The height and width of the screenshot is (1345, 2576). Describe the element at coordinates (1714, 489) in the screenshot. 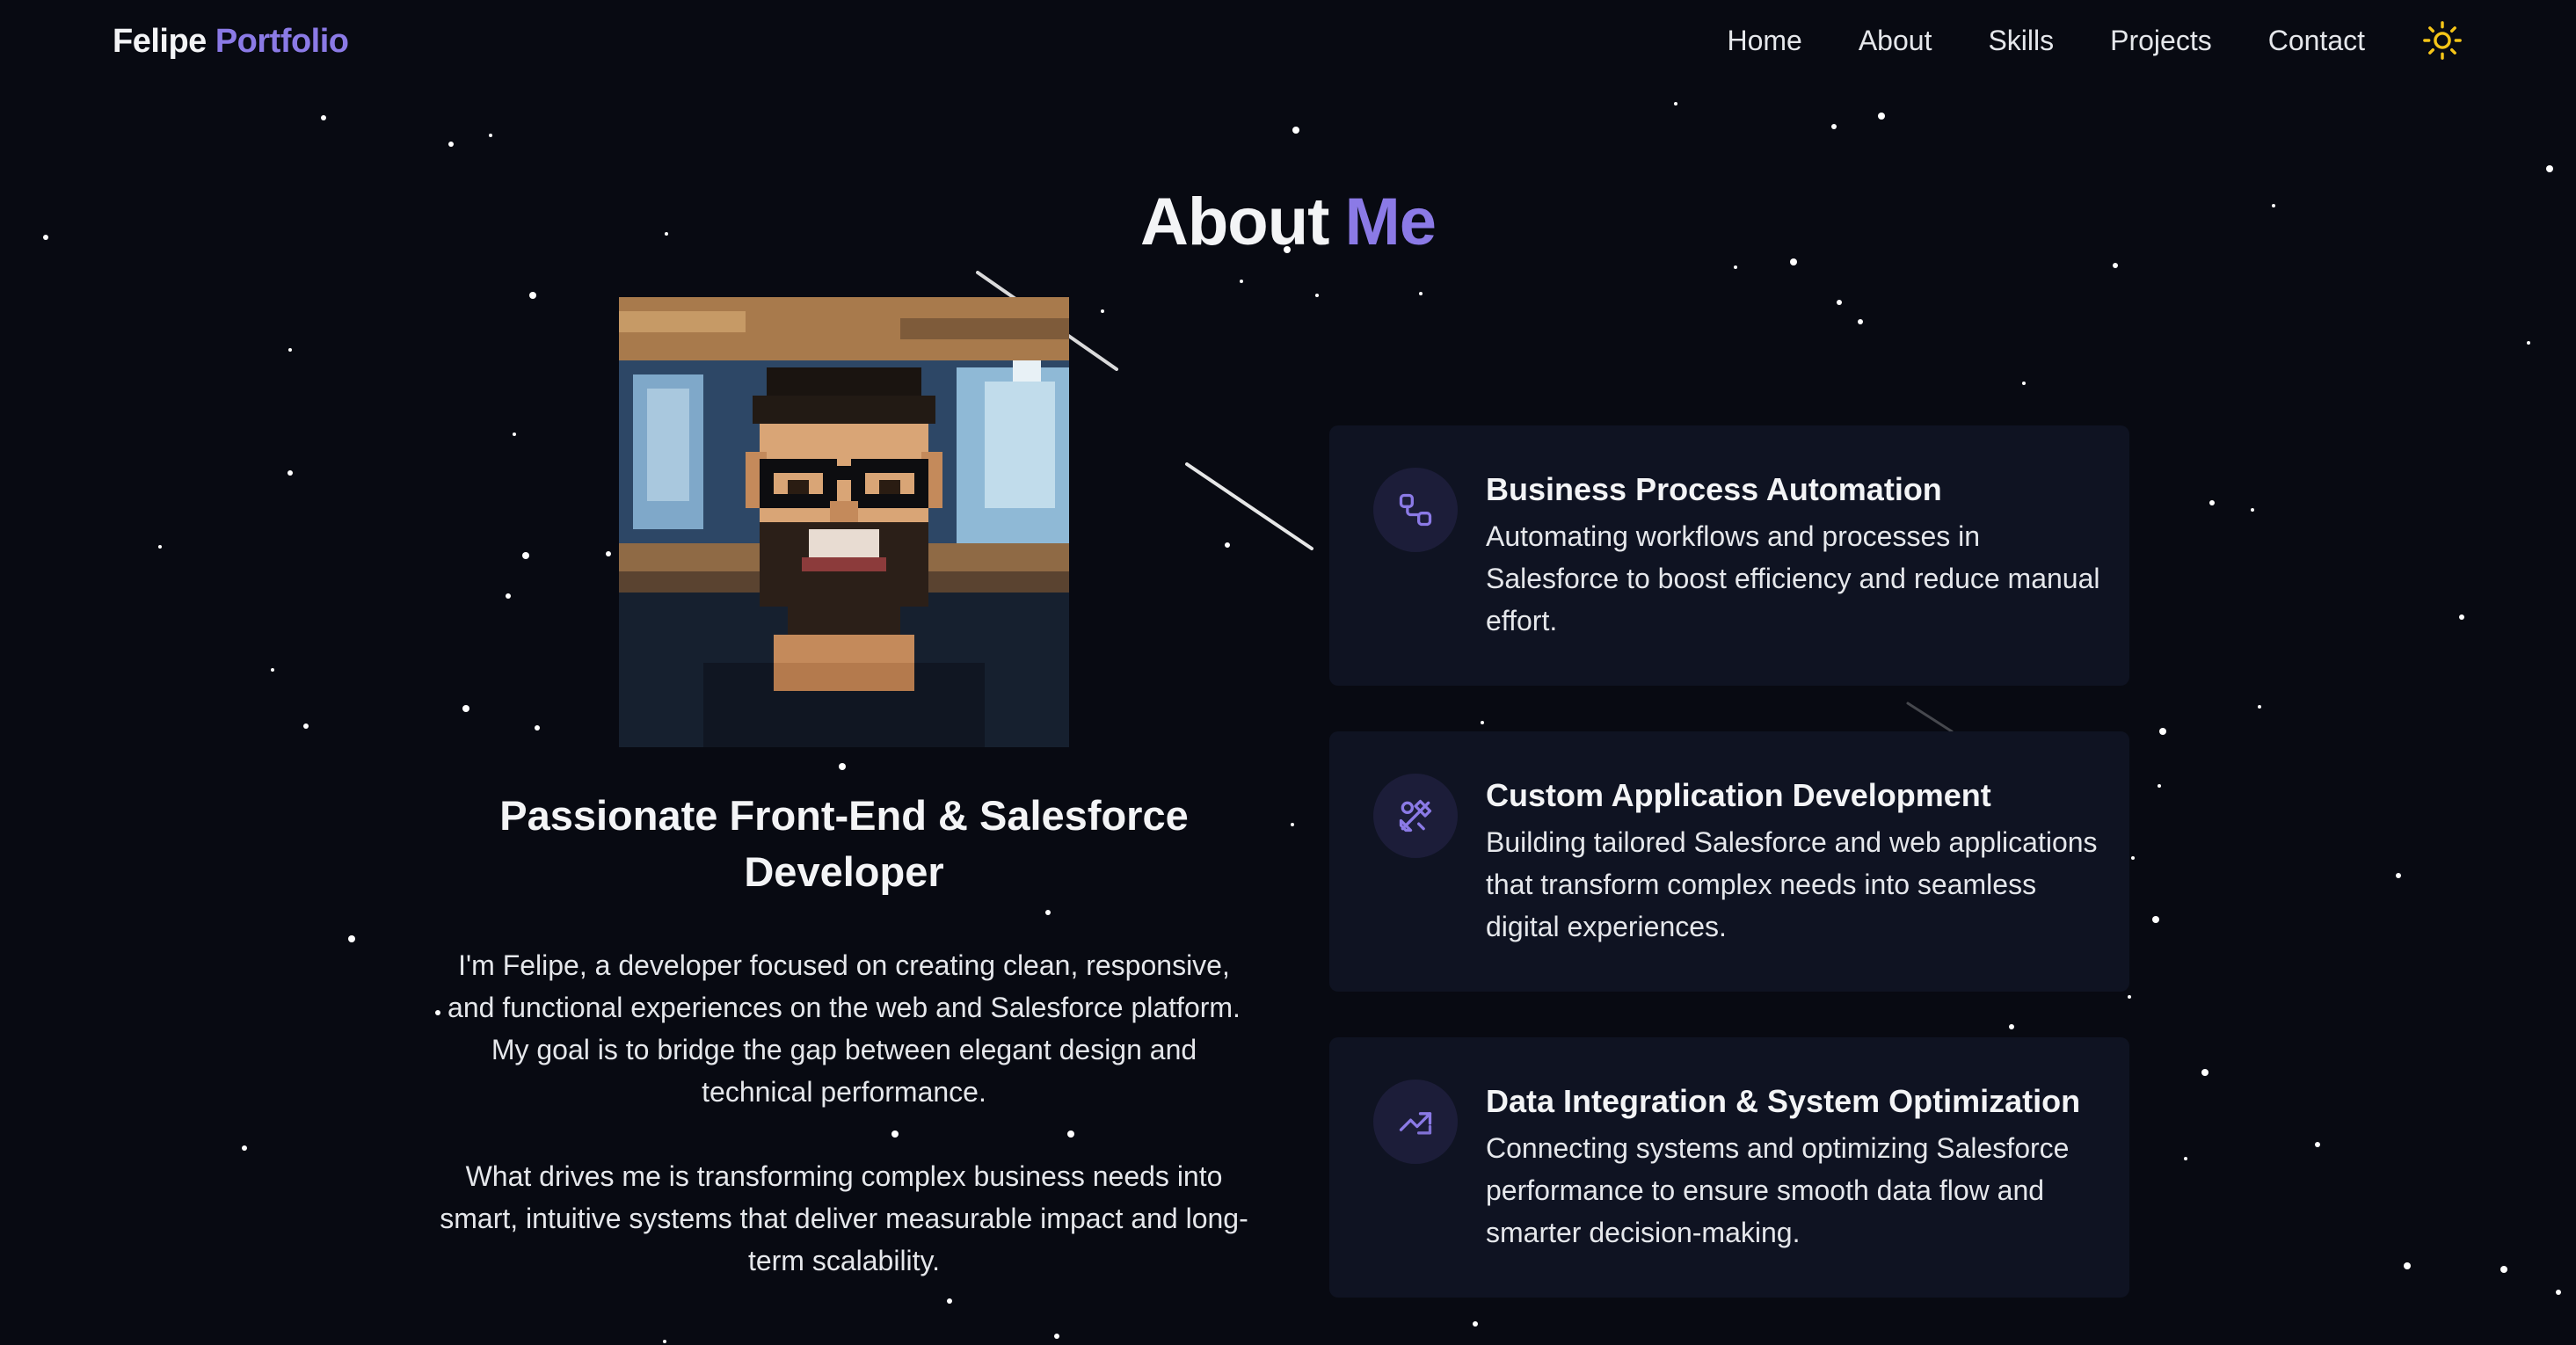

I see `service-title: Business Process Automation` at that location.